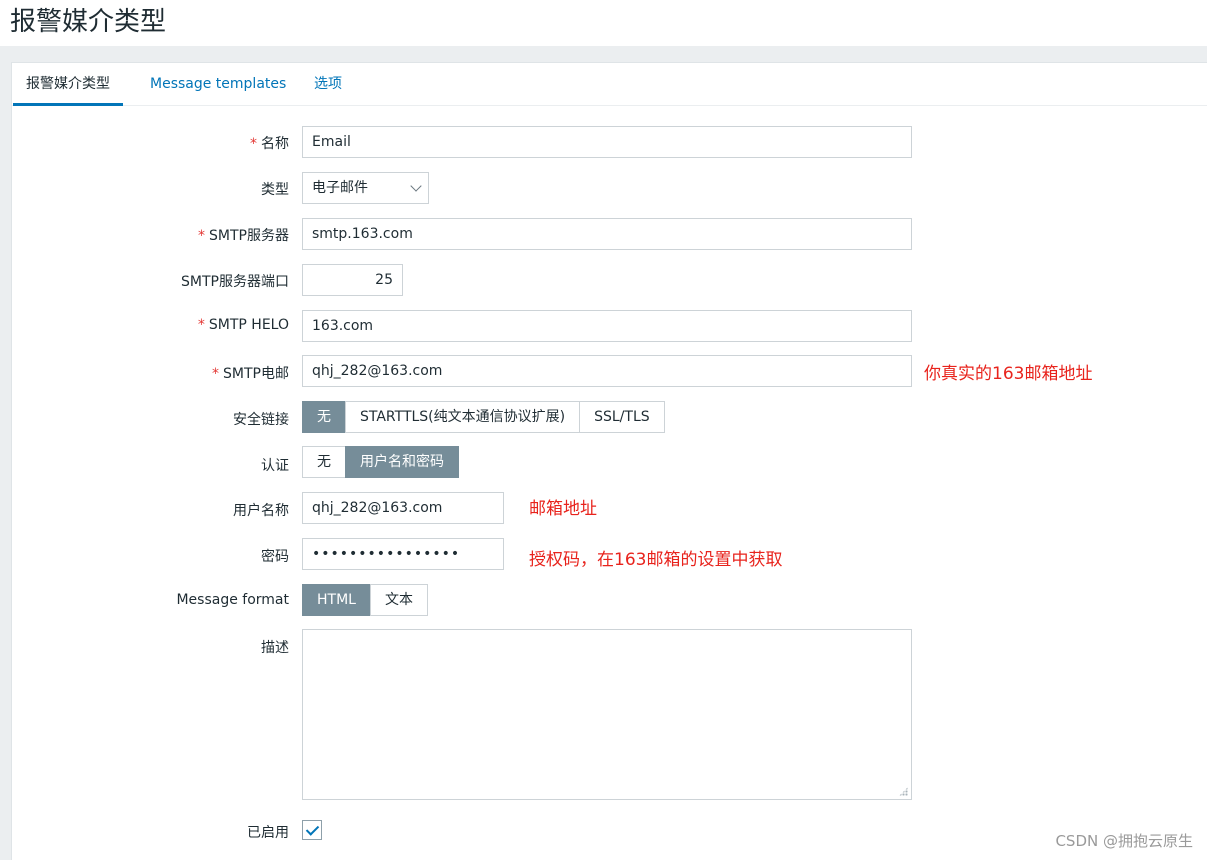 The height and width of the screenshot is (860, 1207). I want to click on security-option-starttls: STARTTLS(纯文本通信协议扩展), so click(463, 417).